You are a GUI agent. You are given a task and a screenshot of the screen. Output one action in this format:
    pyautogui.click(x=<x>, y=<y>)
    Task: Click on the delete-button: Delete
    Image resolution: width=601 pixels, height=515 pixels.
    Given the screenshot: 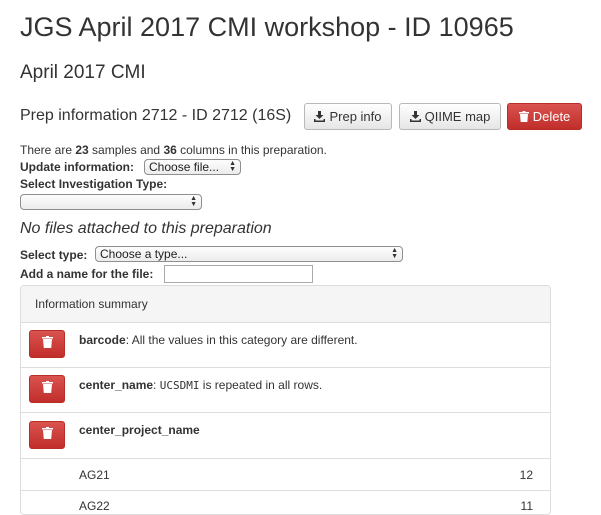 What is the action you would take?
    pyautogui.click(x=544, y=116)
    